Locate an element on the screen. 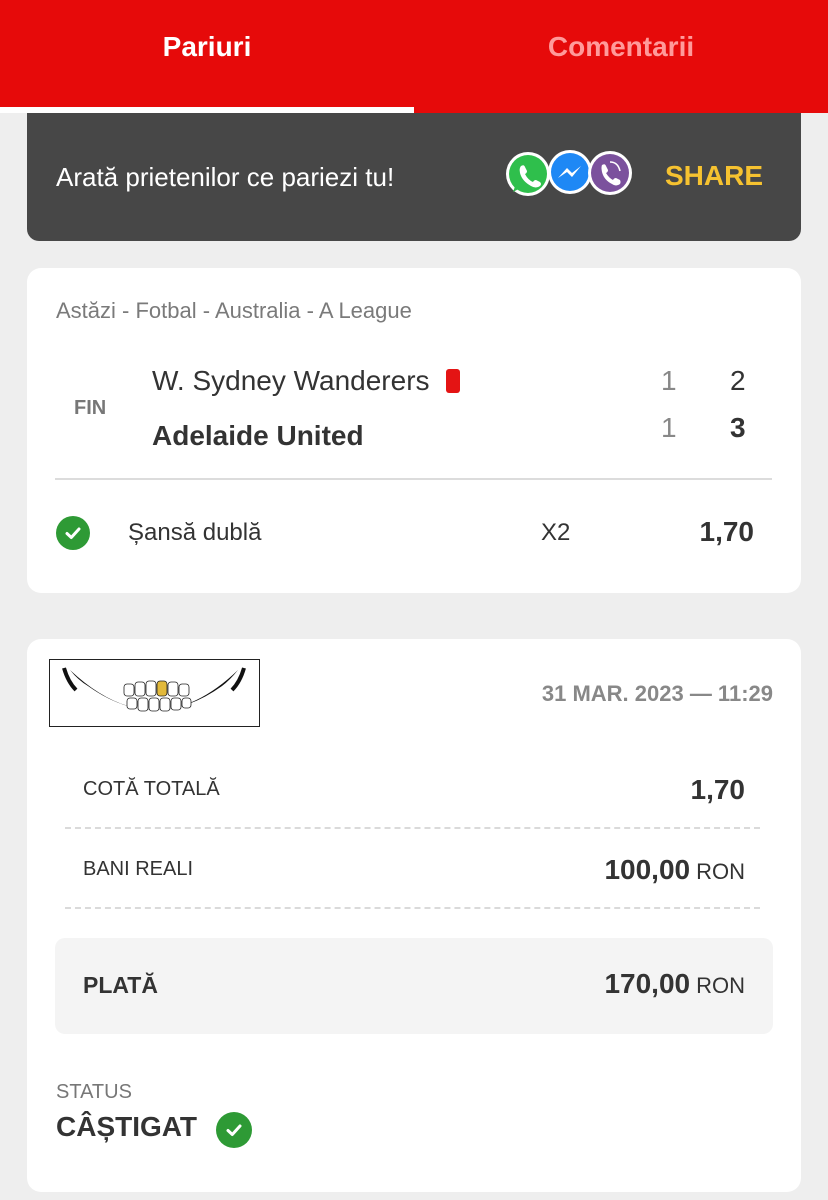 The width and height of the screenshot is (828, 1200). away-team: Adelaide United is located at coordinates (258, 436).